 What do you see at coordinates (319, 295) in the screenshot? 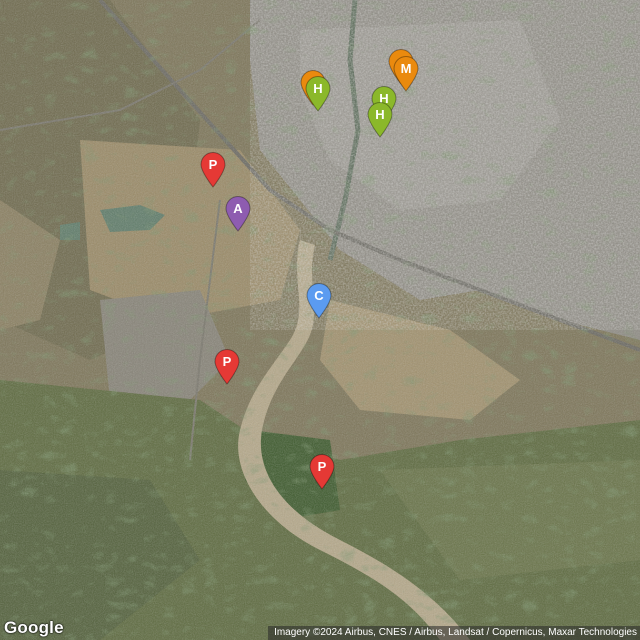
I see `marker-label: C` at bounding box center [319, 295].